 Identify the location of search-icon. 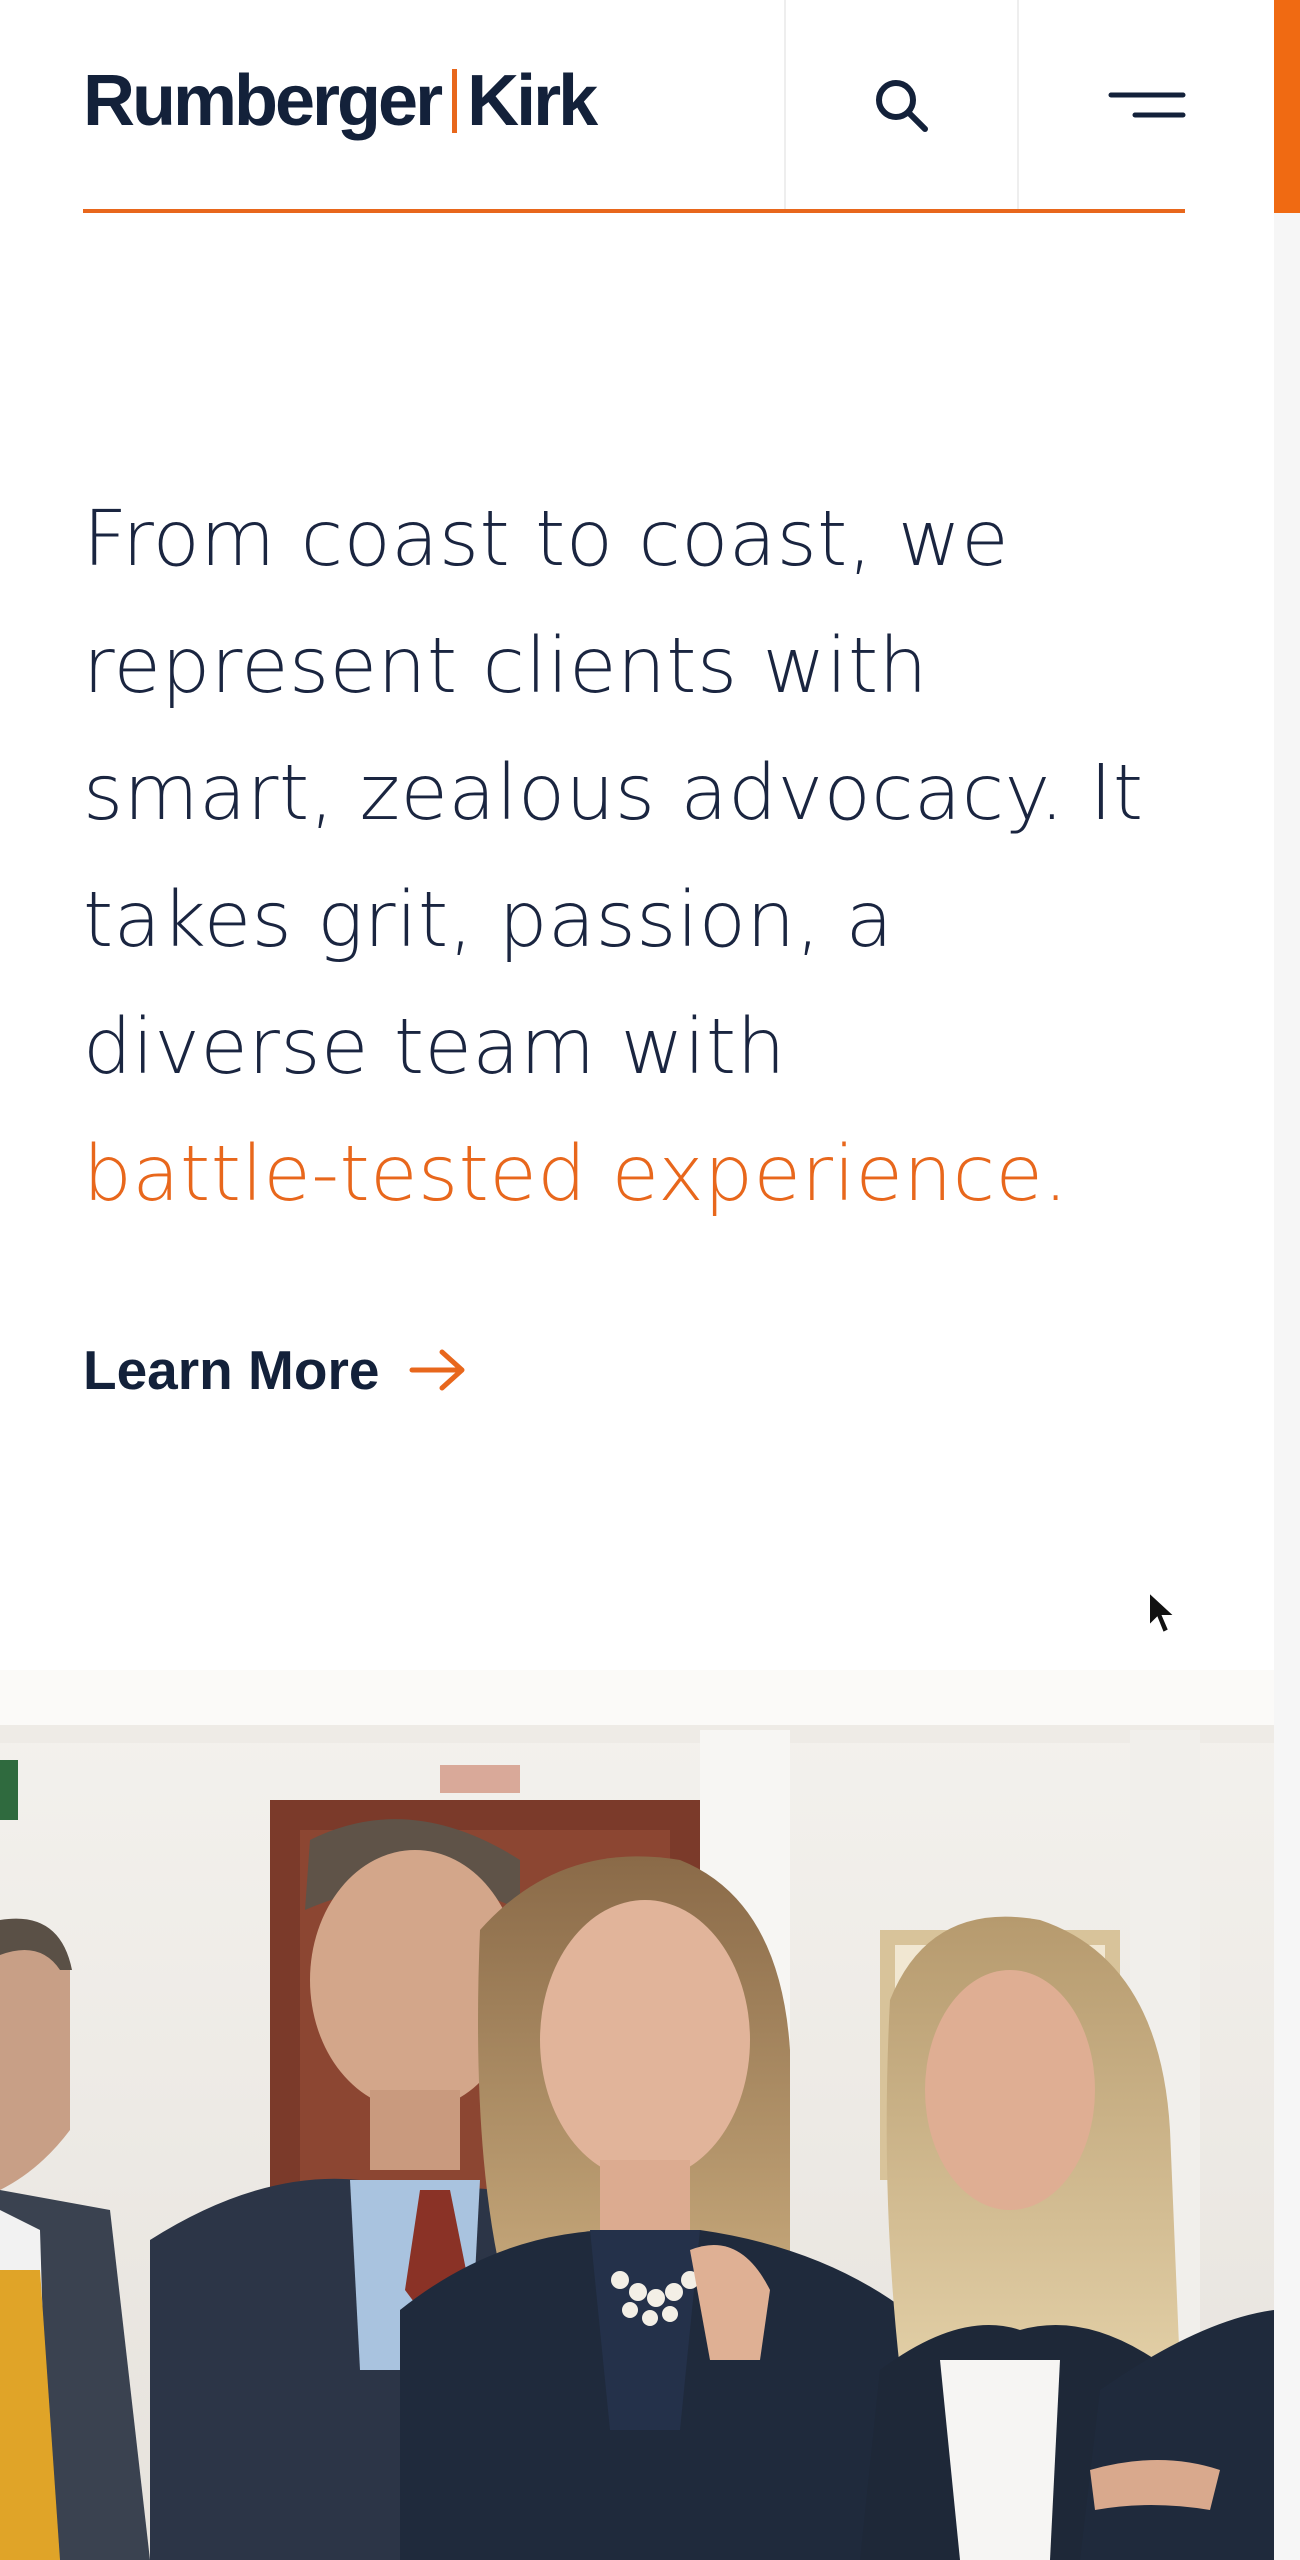
(902, 106).